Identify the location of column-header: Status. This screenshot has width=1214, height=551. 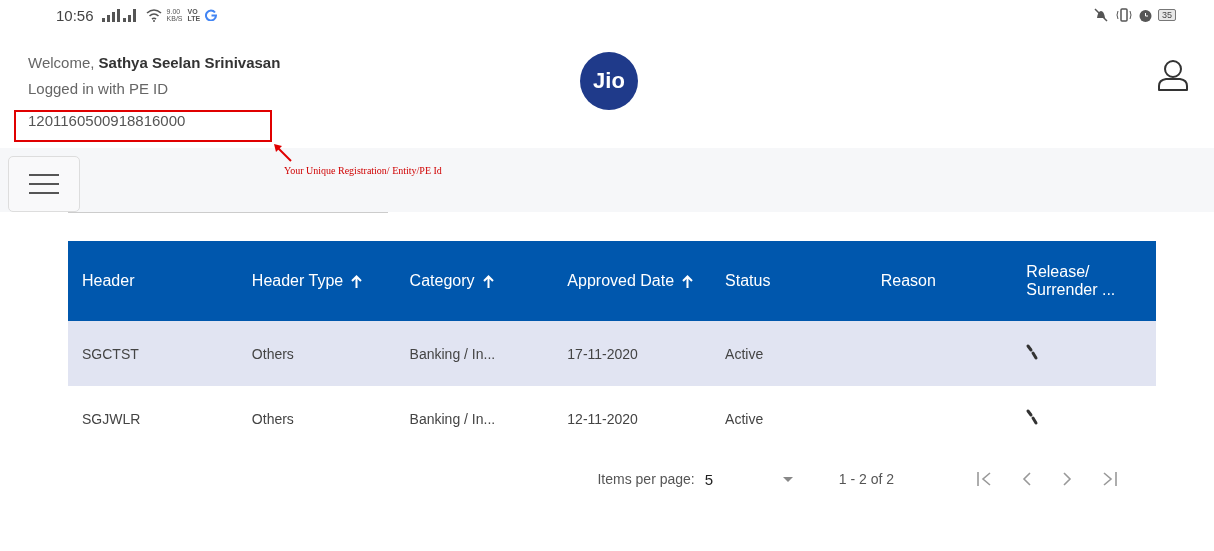
(789, 281).